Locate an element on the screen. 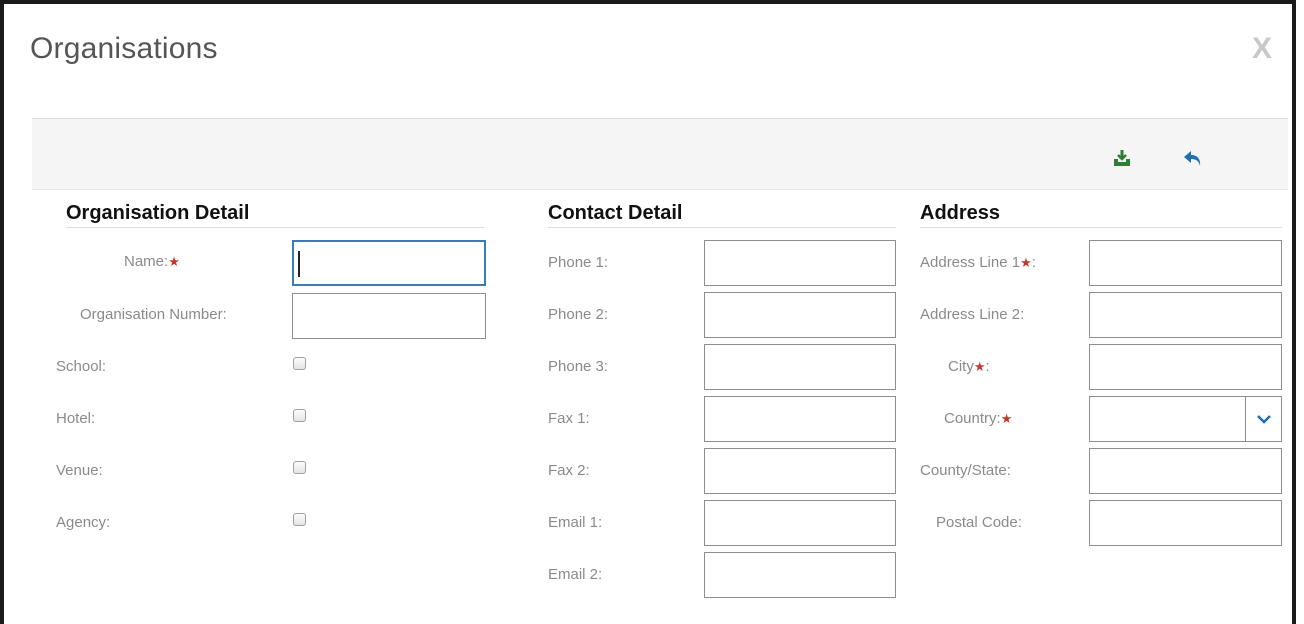 This screenshot has height=624, width=1304. address-line2-input is located at coordinates (1185, 315).